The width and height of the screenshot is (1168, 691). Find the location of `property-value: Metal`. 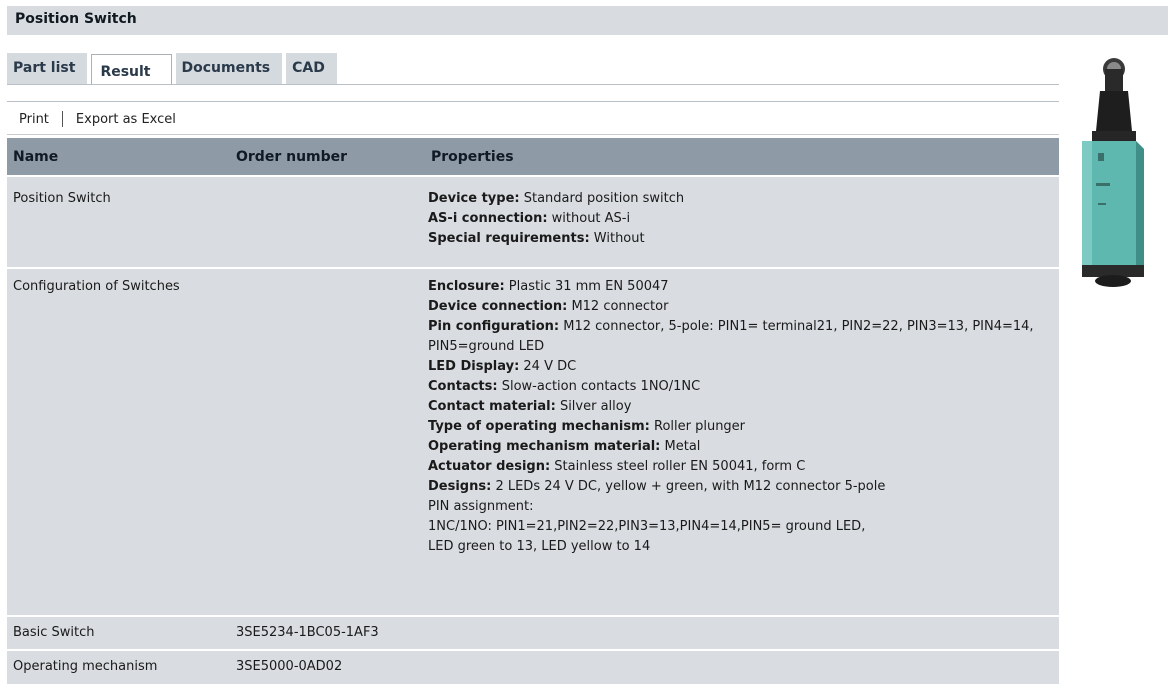

property-value: Metal is located at coordinates (680, 446).